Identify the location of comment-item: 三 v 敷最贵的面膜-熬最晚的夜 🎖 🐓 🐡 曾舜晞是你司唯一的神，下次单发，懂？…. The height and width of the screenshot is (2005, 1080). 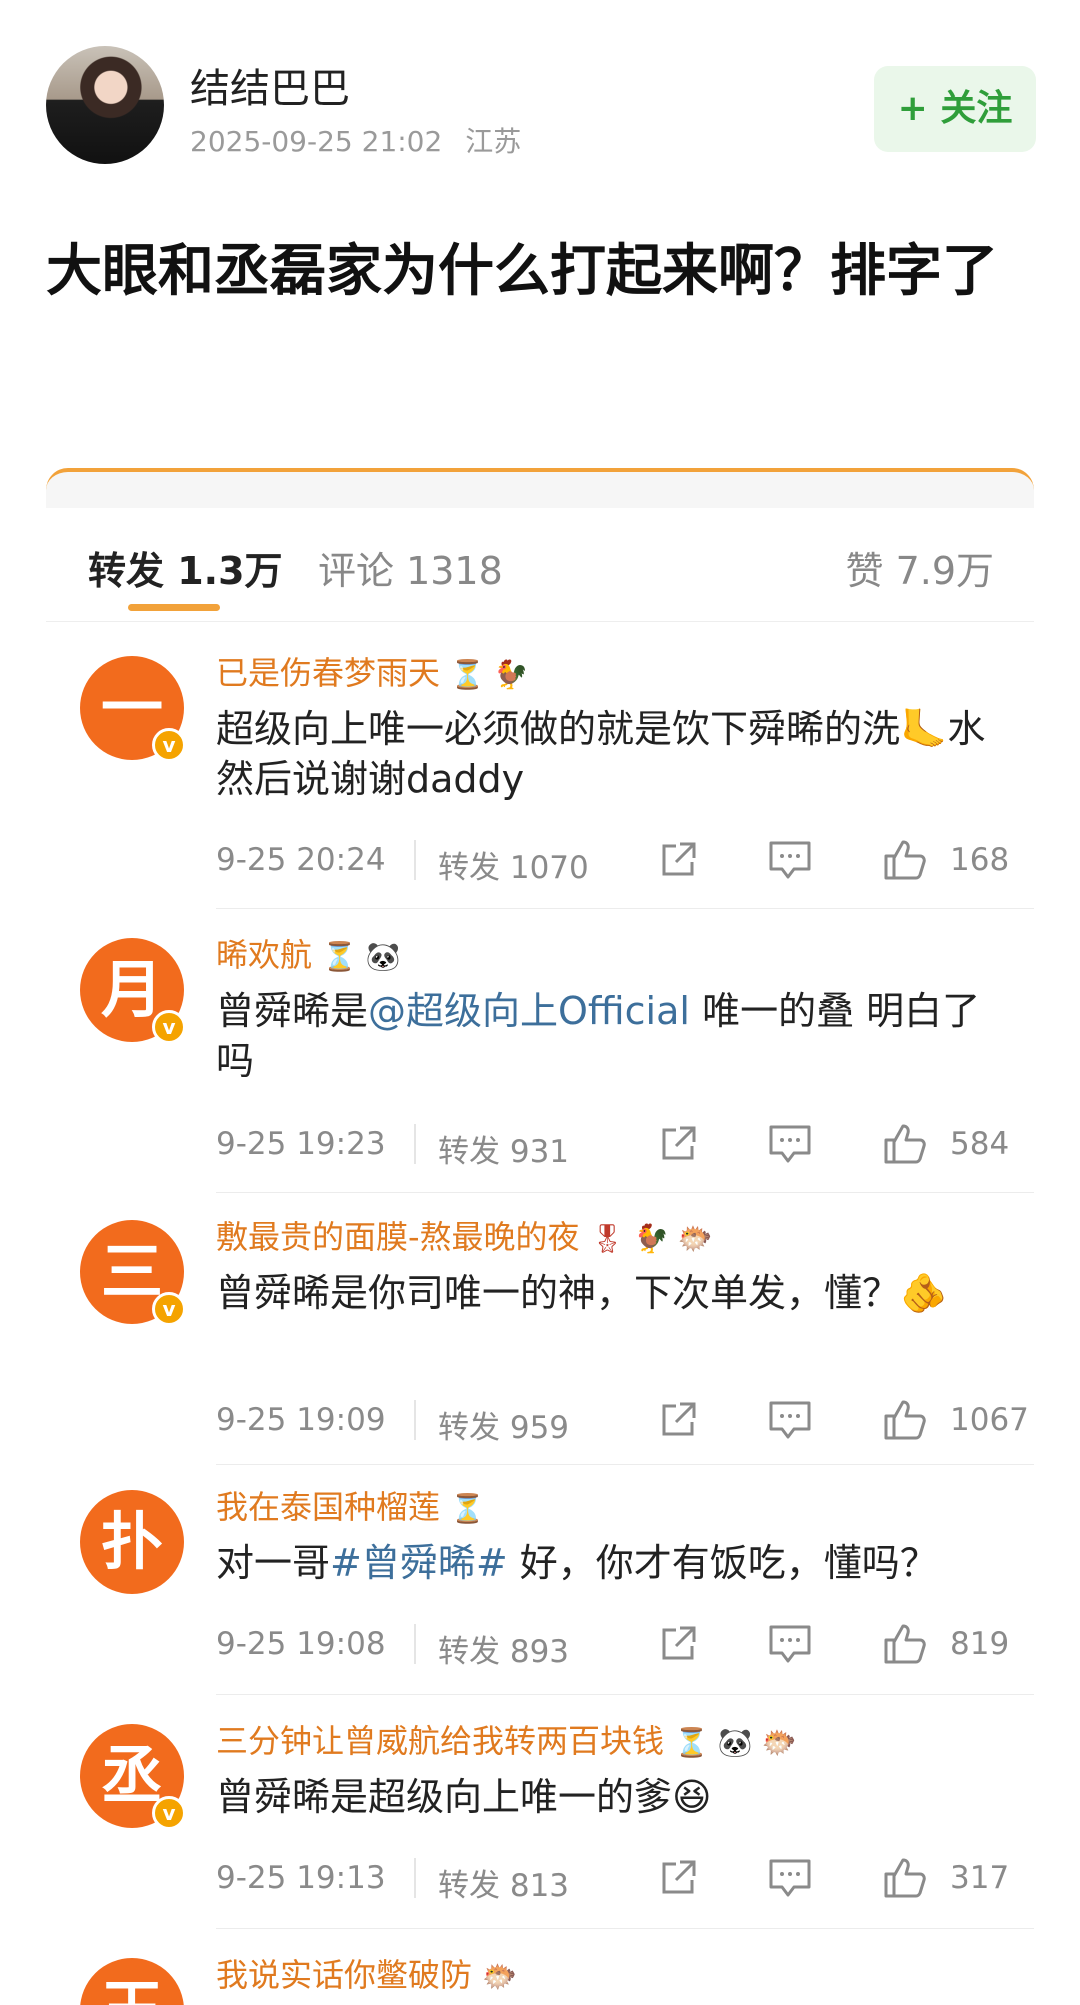
(540, 1343).